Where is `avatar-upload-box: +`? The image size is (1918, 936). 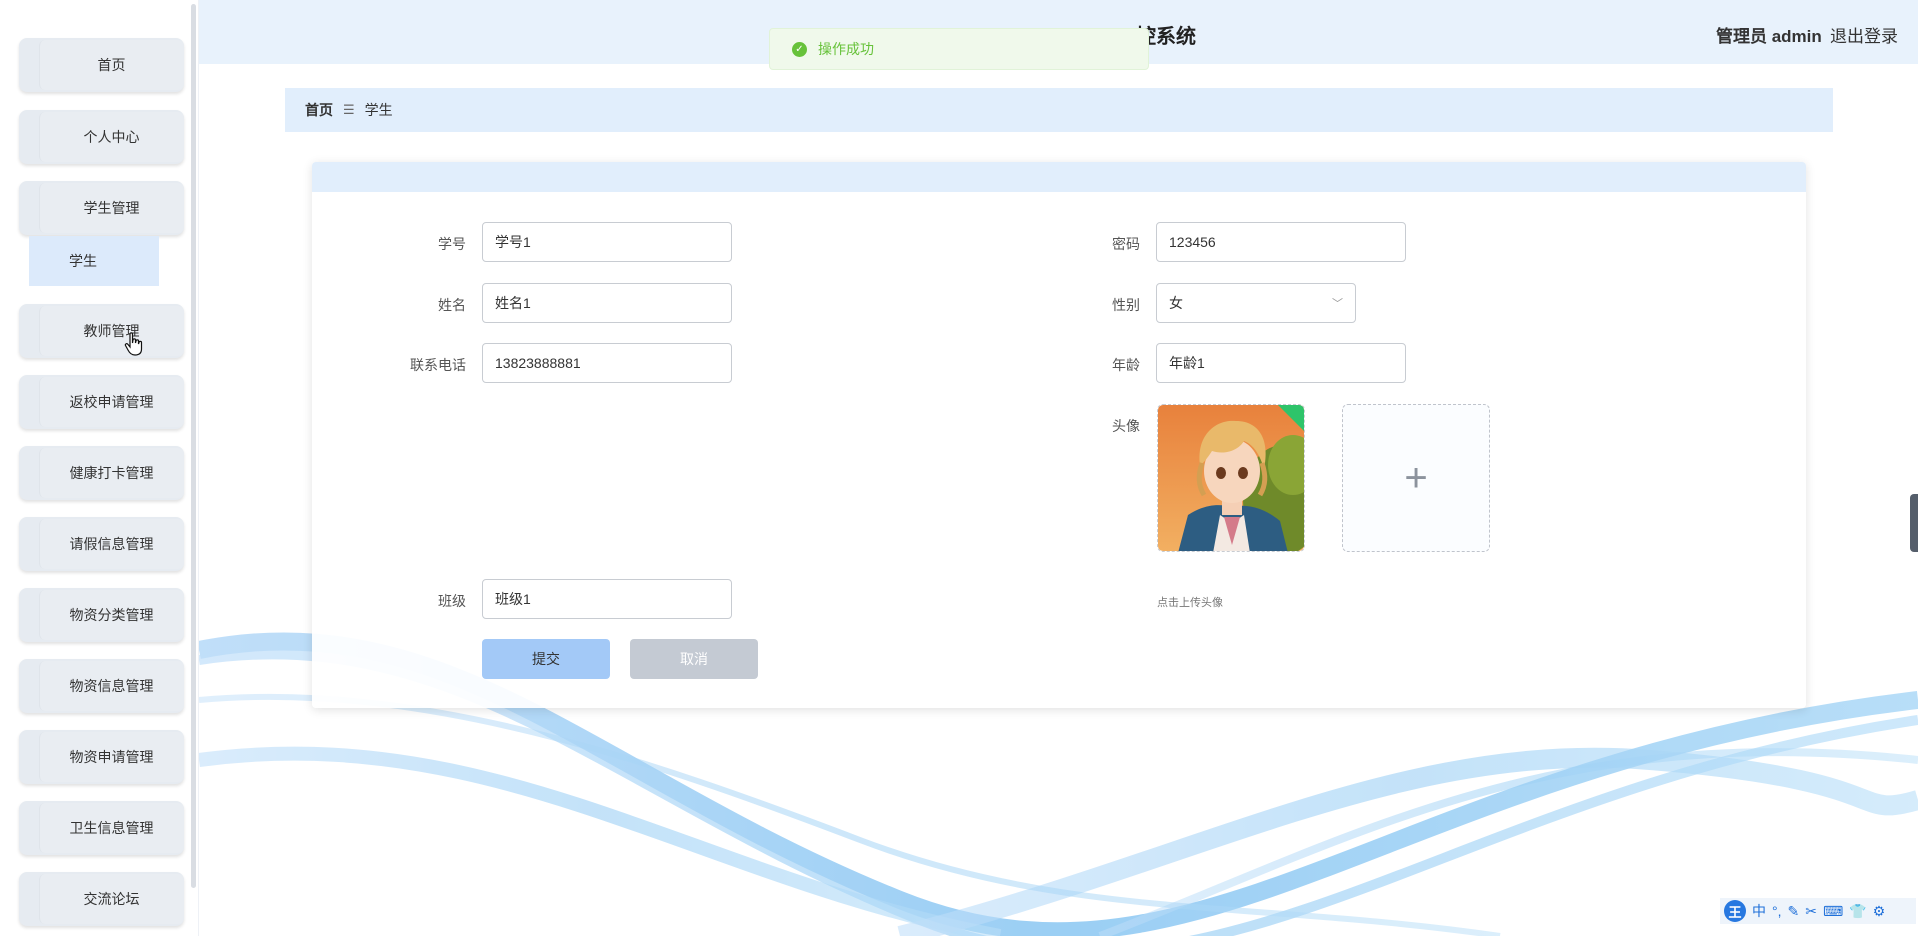 avatar-upload-box: + is located at coordinates (1416, 478).